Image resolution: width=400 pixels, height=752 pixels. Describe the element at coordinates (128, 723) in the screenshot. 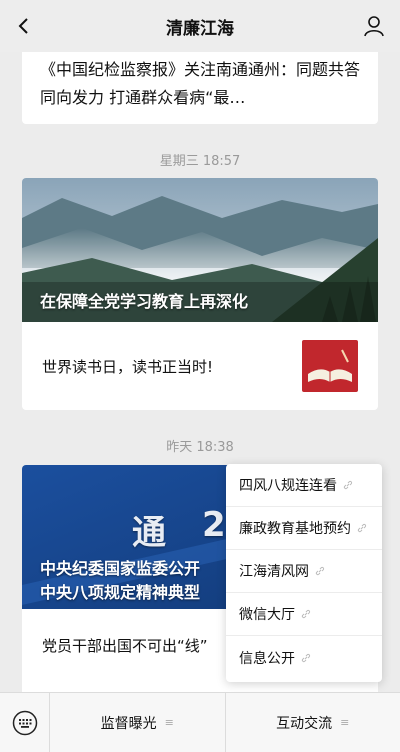

I see `menu-label: 监督曝光` at that location.